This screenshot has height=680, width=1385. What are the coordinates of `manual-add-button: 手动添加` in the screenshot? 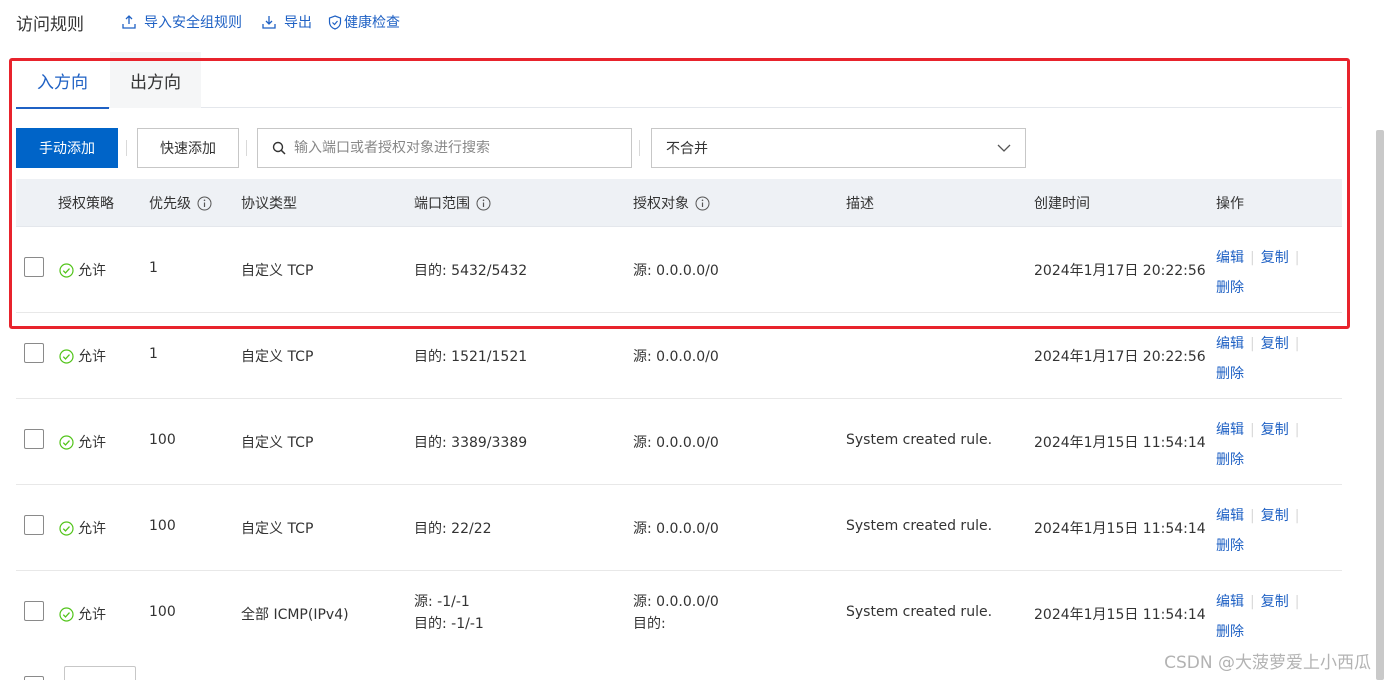 It's located at (67, 148).